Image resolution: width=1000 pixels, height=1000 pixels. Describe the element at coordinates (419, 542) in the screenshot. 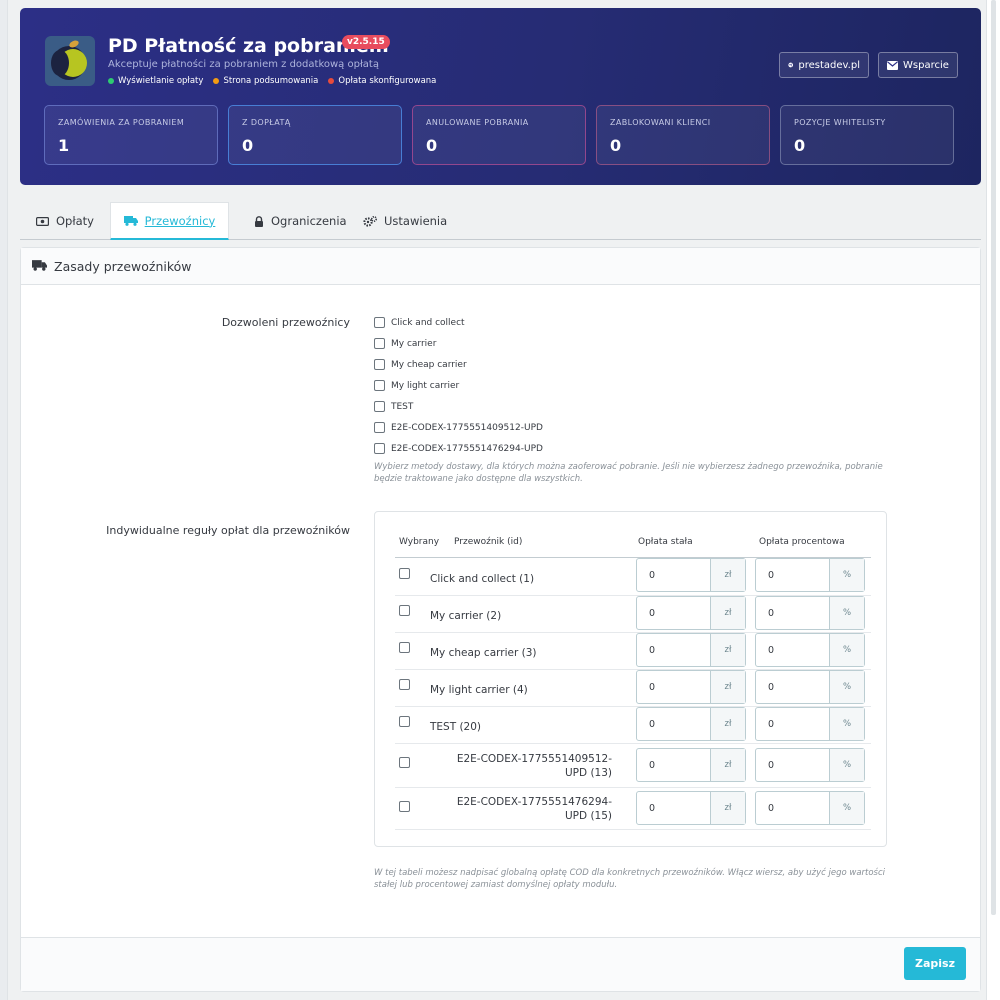

I see `column-header-selected: Wybrany` at that location.